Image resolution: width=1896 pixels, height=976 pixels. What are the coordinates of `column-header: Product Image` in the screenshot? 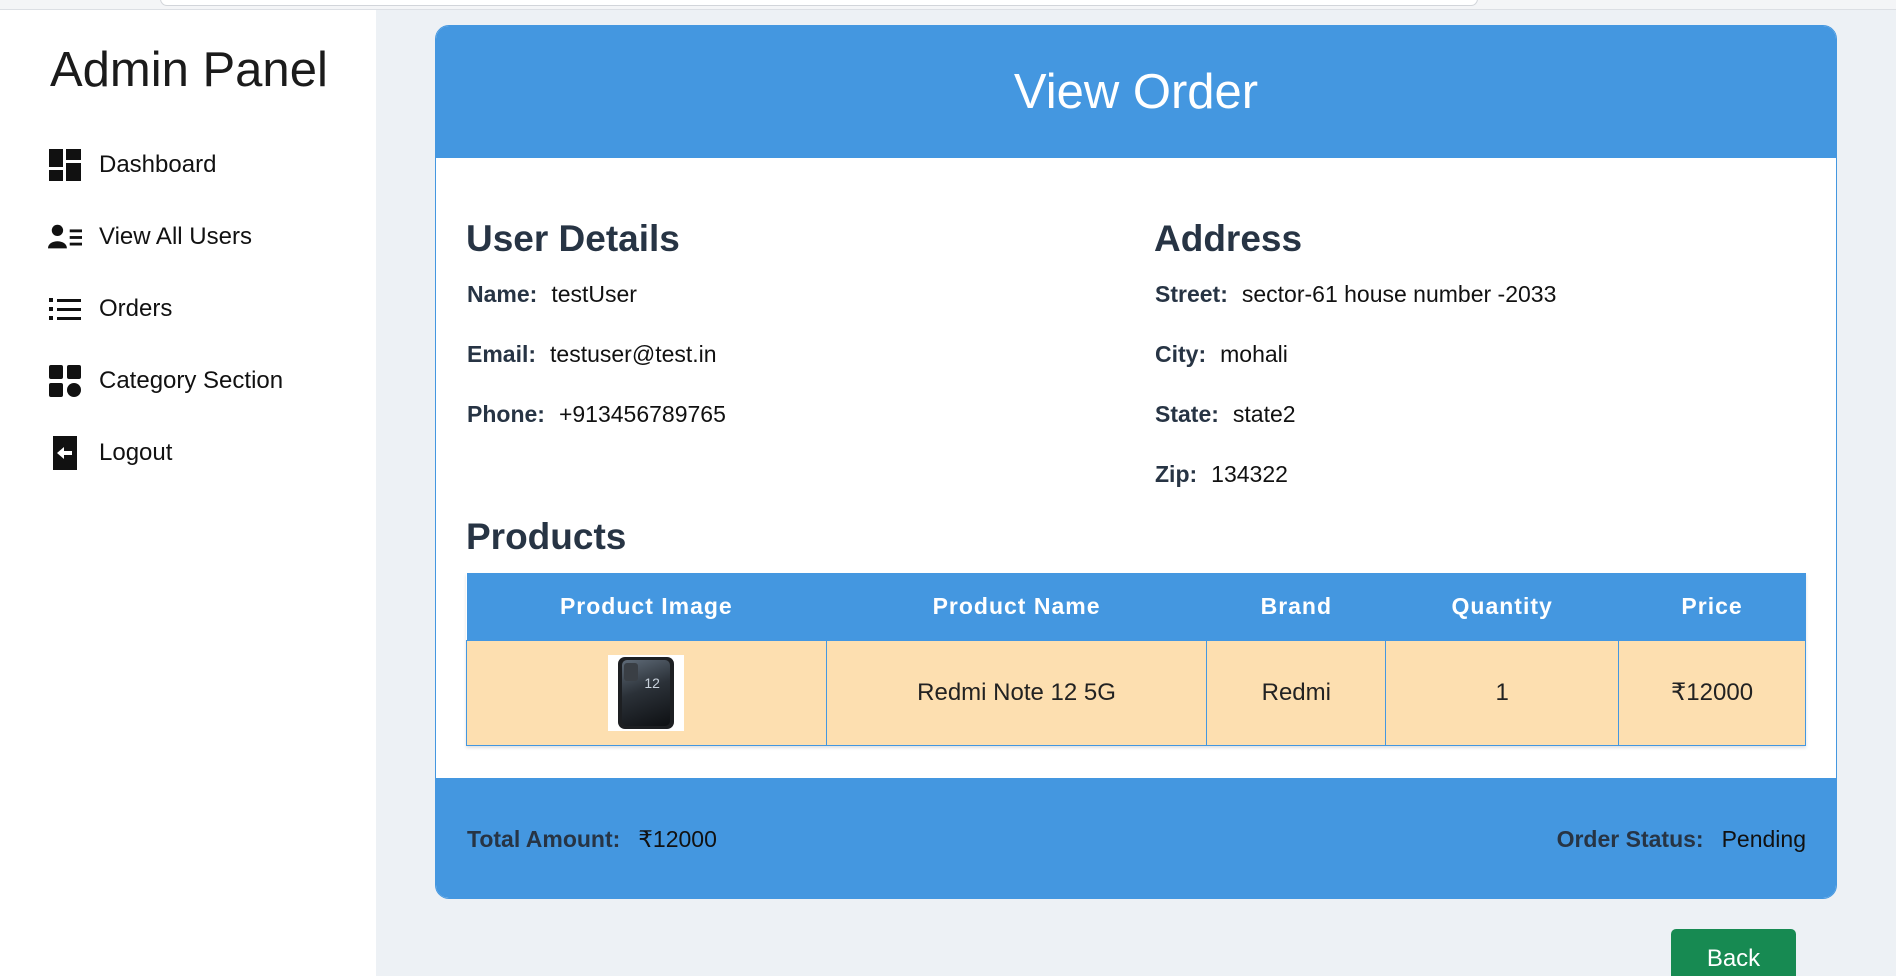 It's located at (646, 606).